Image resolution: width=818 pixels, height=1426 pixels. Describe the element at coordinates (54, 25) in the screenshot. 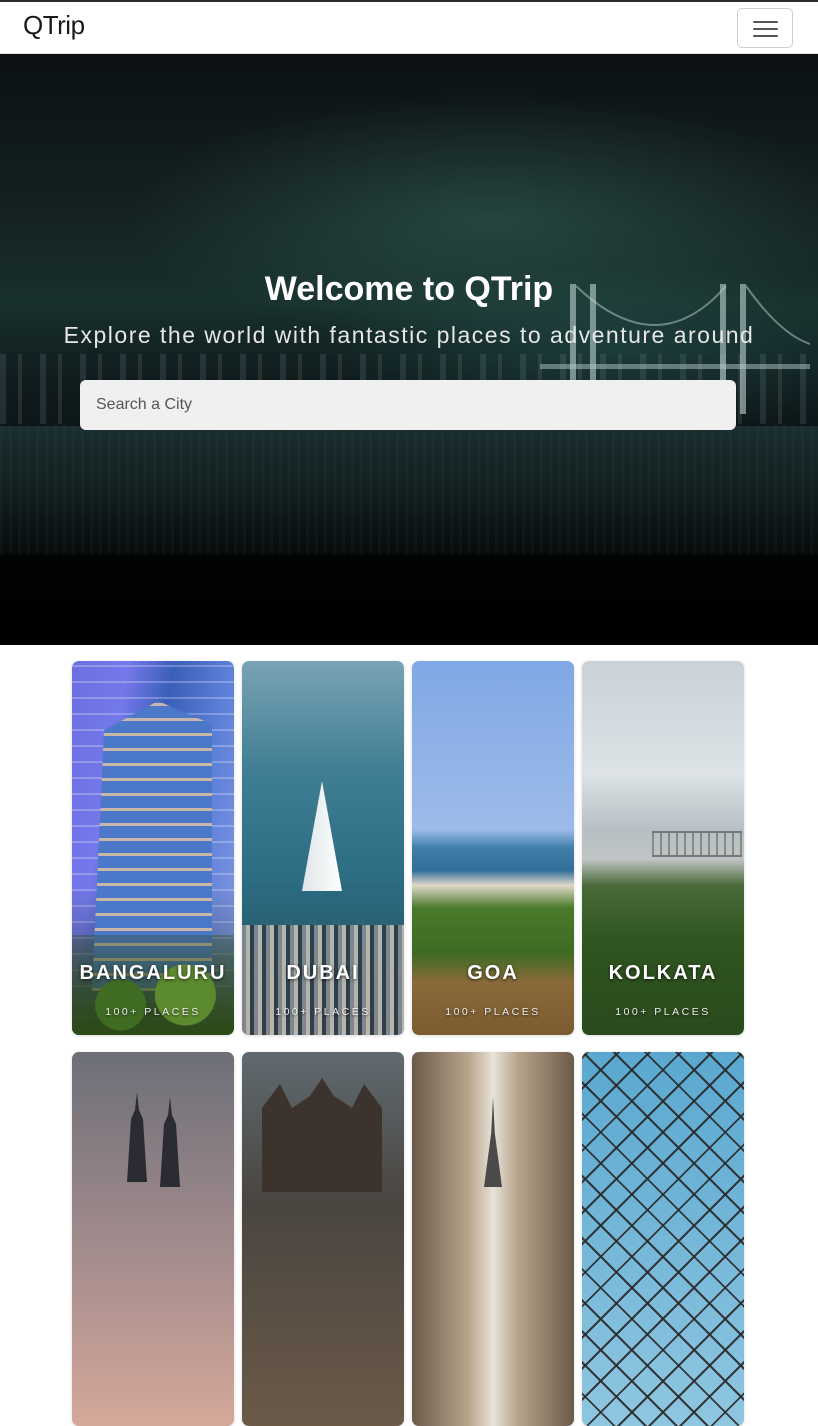

I see `brand-logo: QTrip` at that location.